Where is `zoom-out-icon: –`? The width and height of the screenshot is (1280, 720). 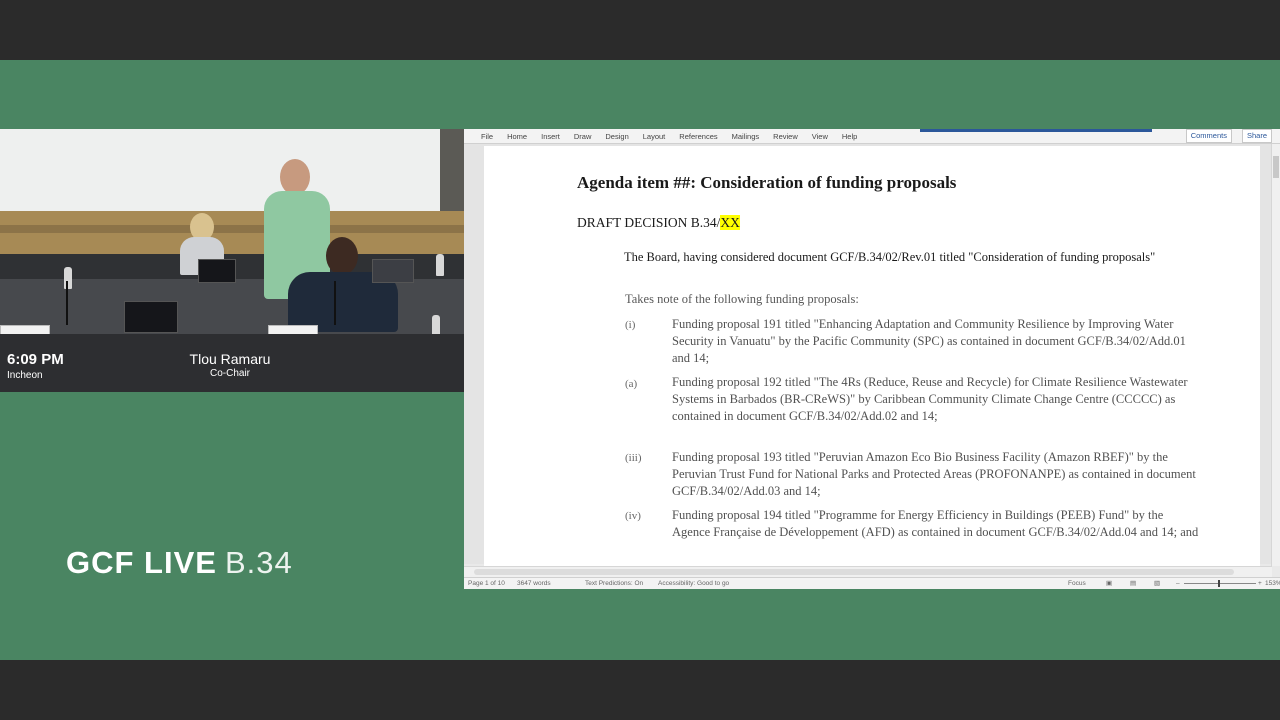
zoom-out-icon: – is located at coordinates (1178, 583).